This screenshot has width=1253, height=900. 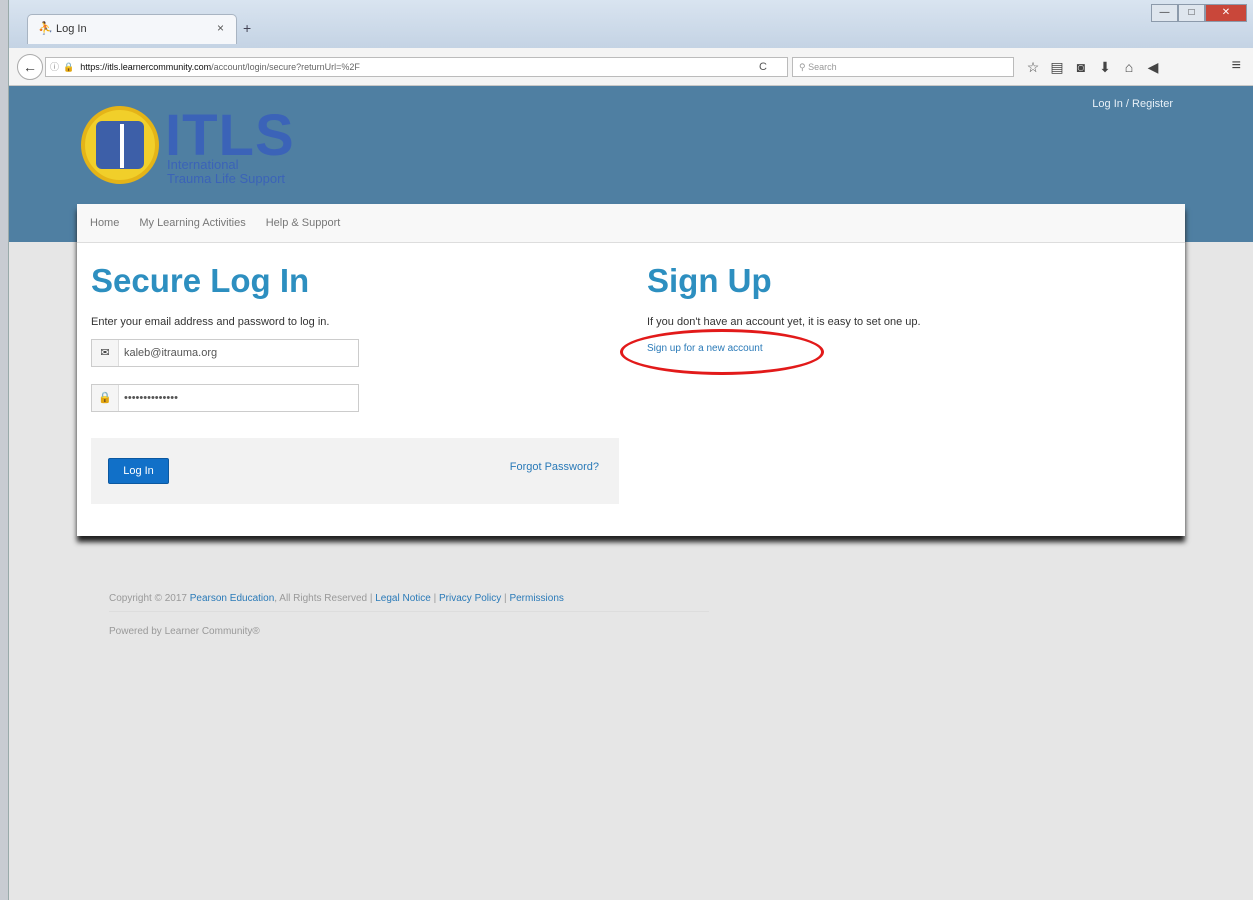 I want to click on footer-powered-by: Powered by Learner Community®, so click(x=184, y=631).